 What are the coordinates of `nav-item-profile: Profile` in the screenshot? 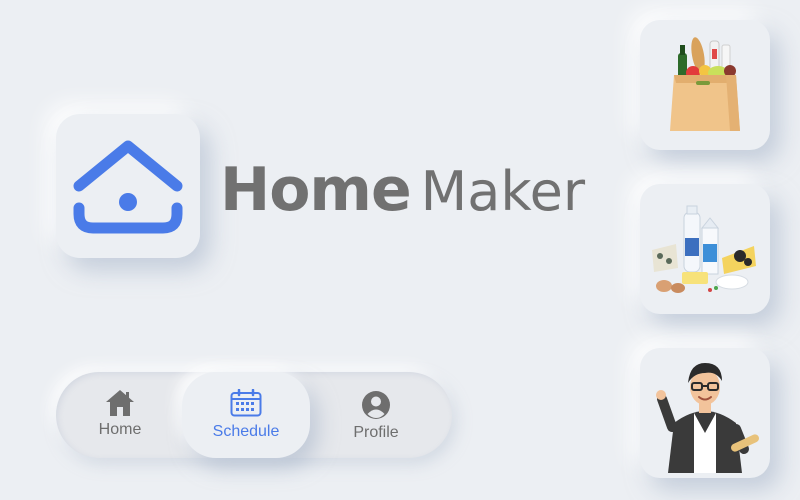 It's located at (376, 416).